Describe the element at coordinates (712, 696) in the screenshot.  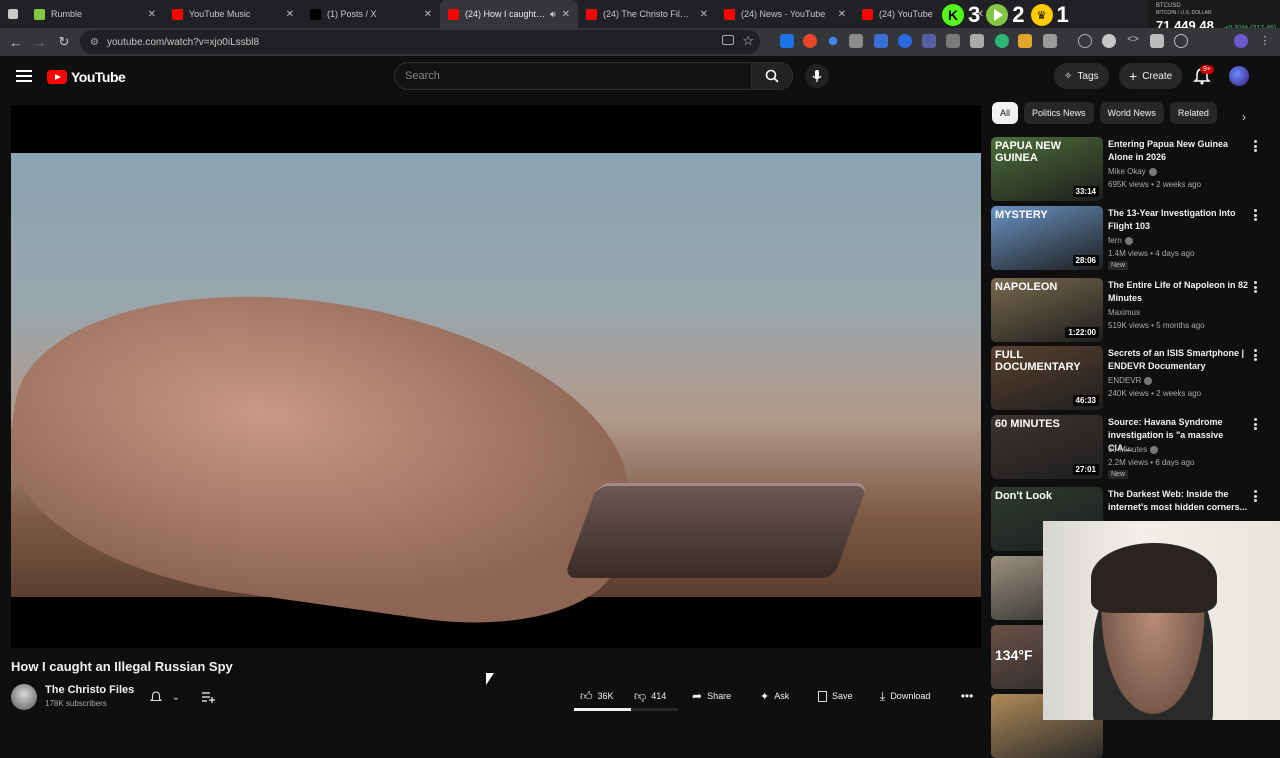
I see `share-button: ➦ Share` at that location.